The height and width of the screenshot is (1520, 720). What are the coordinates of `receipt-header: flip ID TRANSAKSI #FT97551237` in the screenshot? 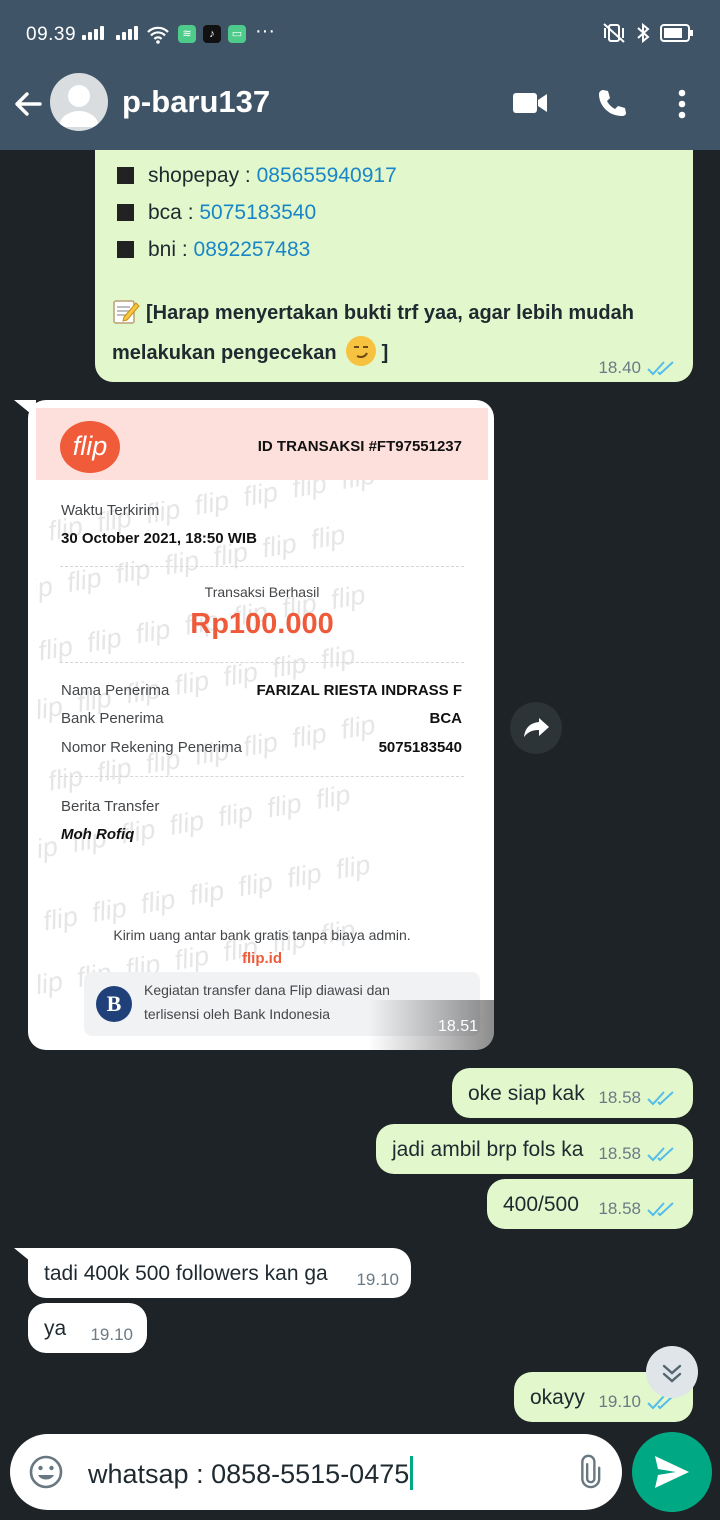 It's located at (262, 444).